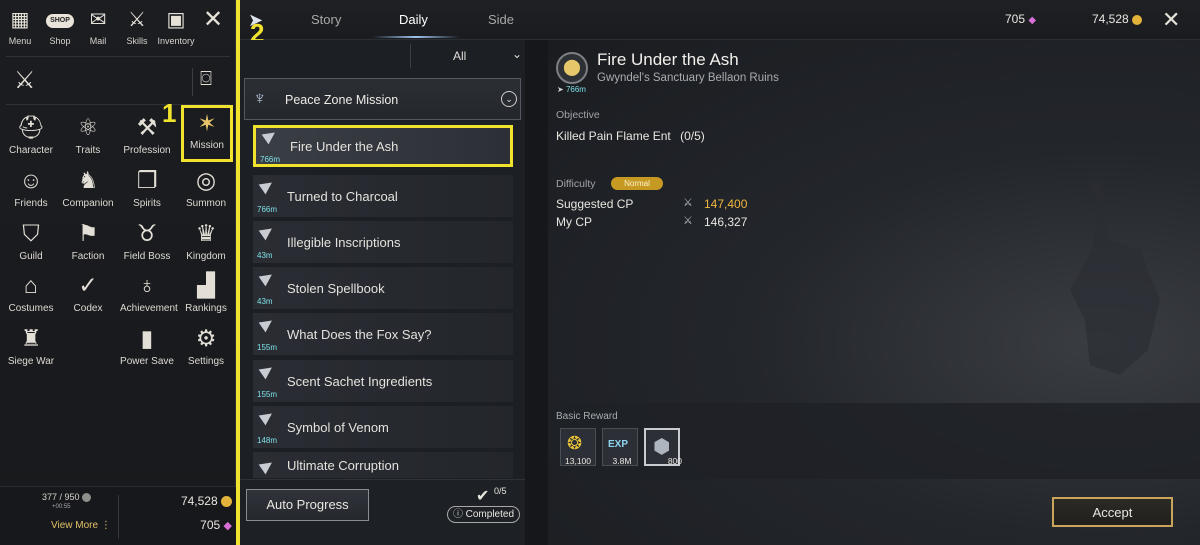  What do you see at coordinates (1171, 20) in the screenshot?
I see `close-icon: ✕` at bounding box center [1171, 20].